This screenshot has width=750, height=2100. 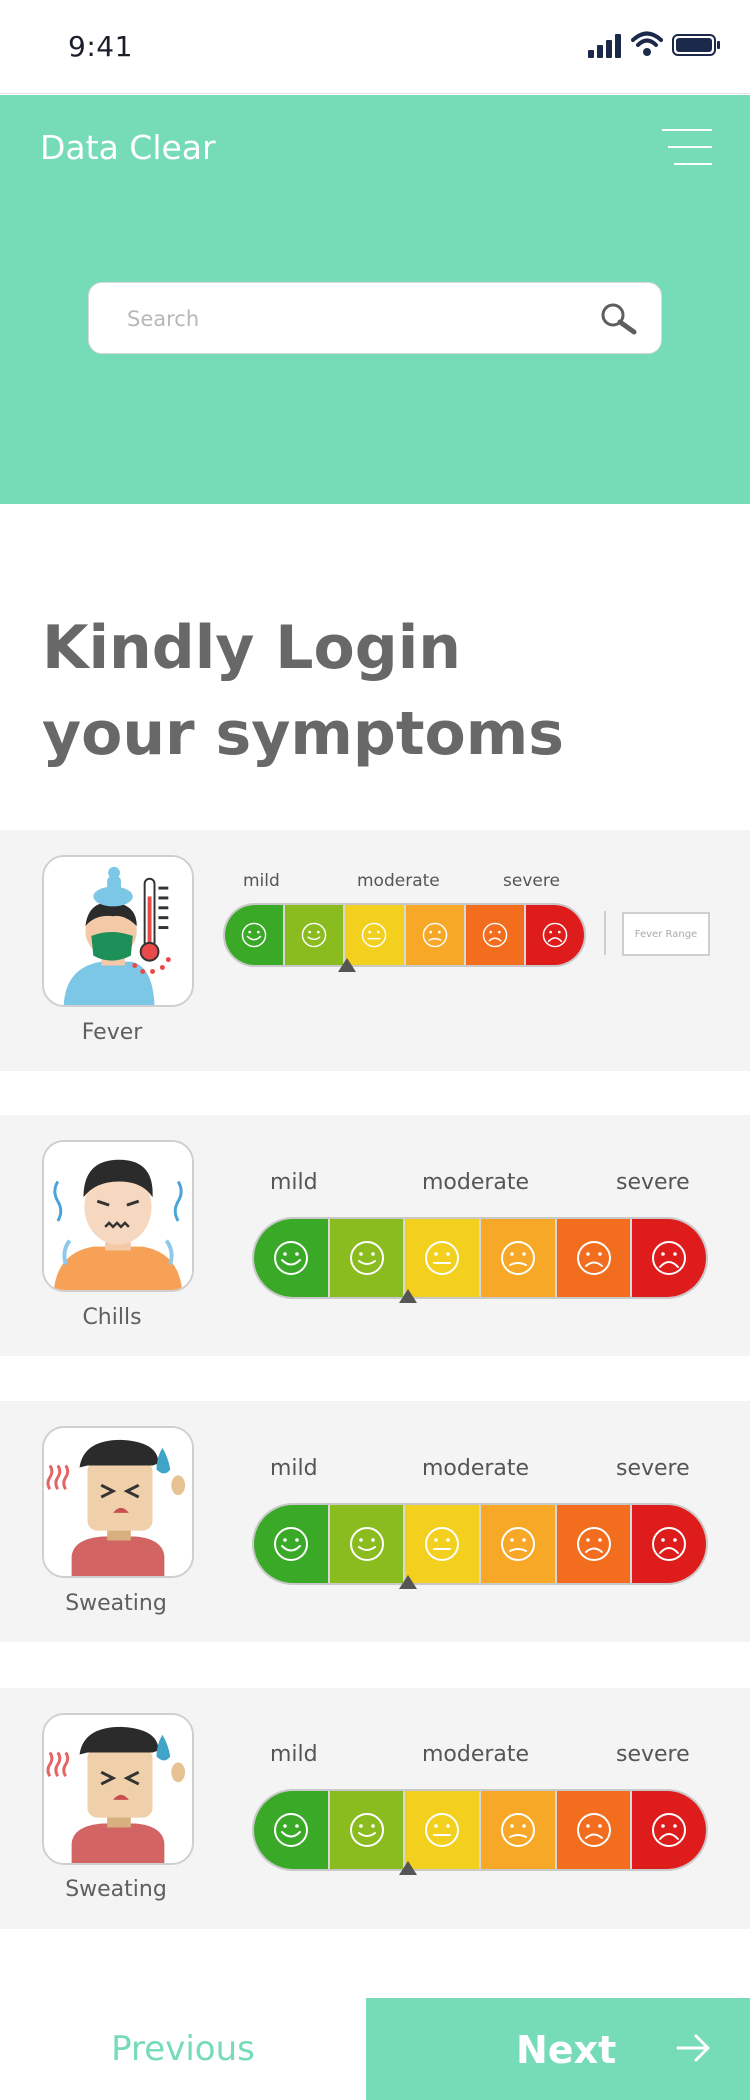 What do you see at coordinates (112, 1317) in the screenshot?
I see `symptom-label: Chills` at bounding box center [112, 1317].